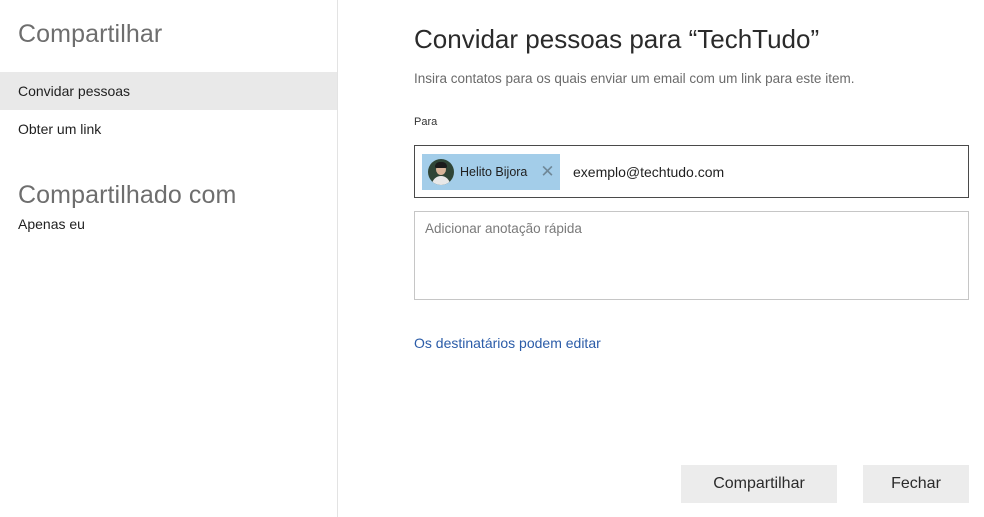 This screenshot has height=517, width=984. Describe the element at coordinates (763, 171) in the screenshot. I see `email-input` at that location.